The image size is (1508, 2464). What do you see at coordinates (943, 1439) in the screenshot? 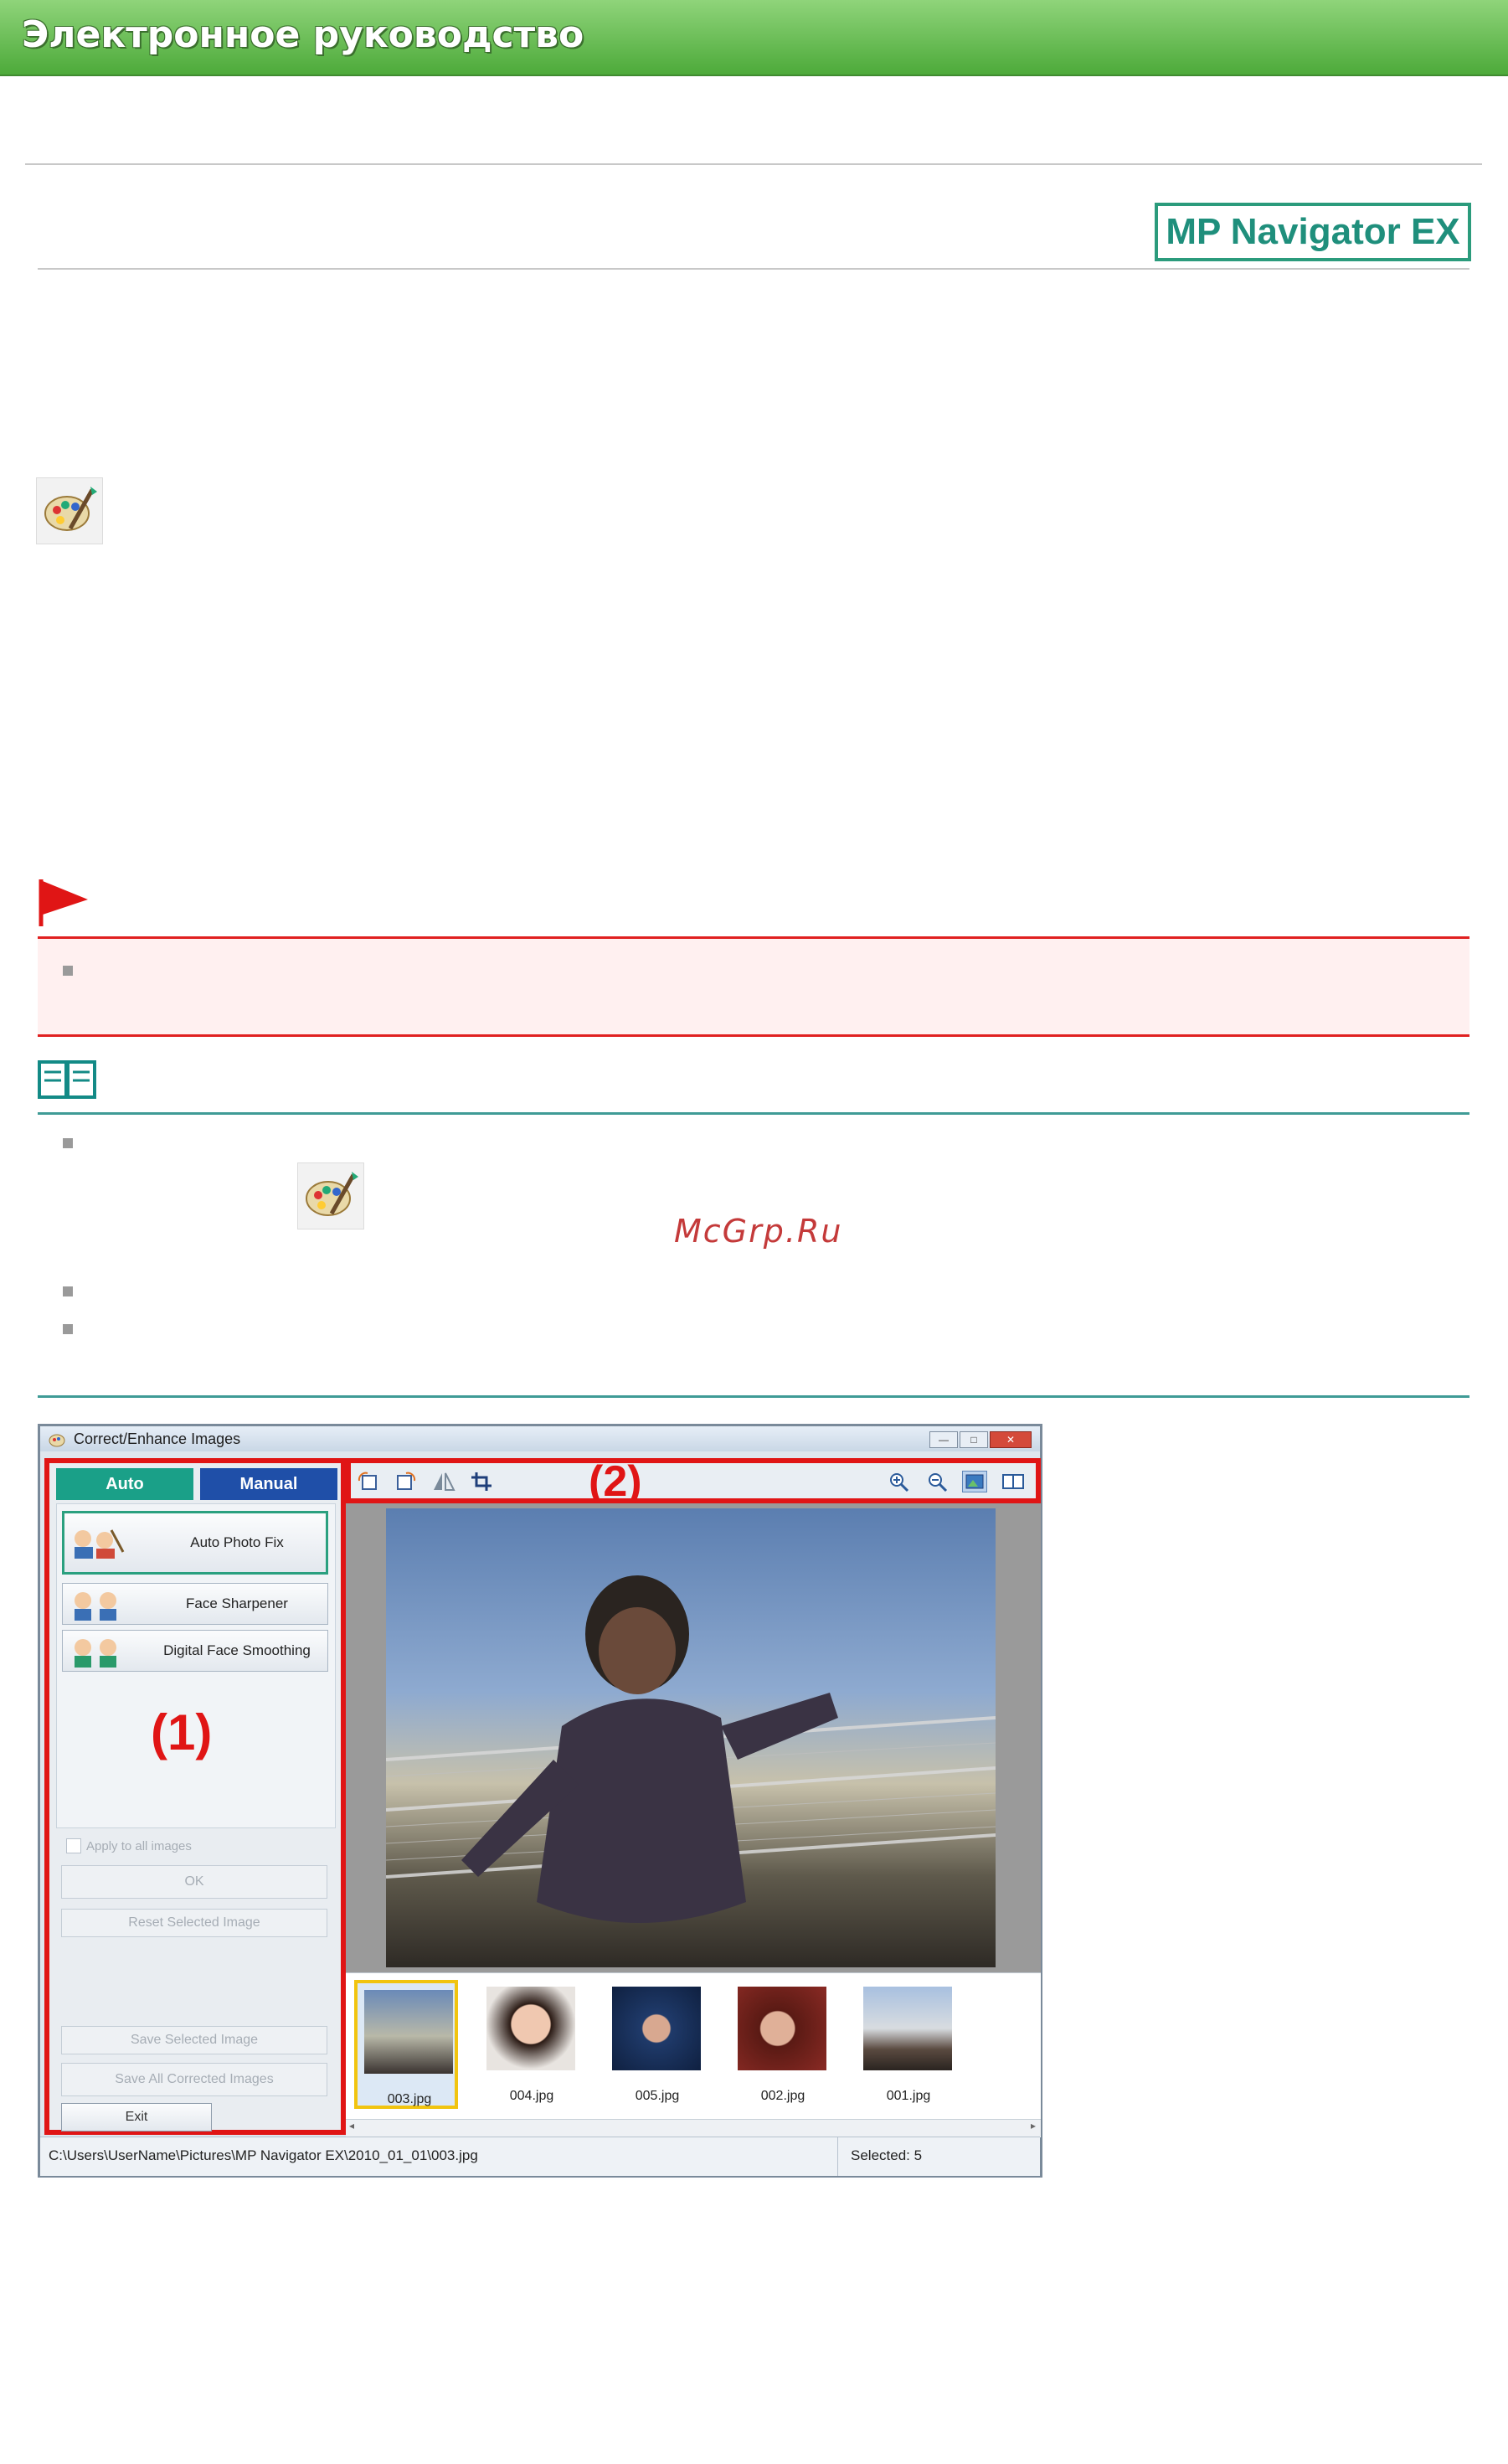
I see `minimize-icon: —` at bounding box center [943, 1439].